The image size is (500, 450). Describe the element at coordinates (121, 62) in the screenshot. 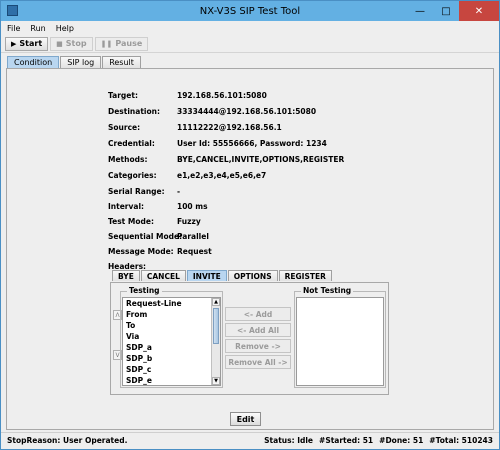

I see `tab-result: Result` at that location.